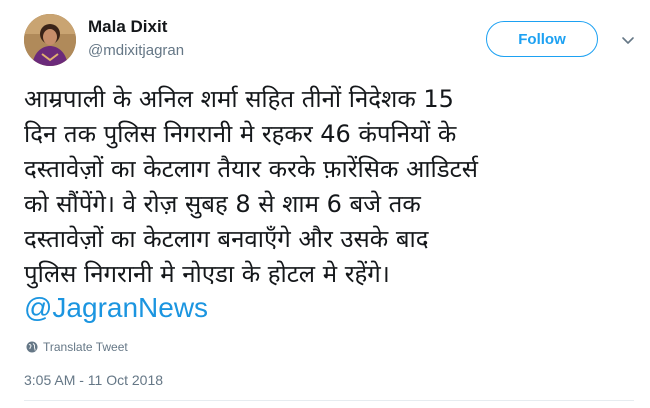  I want to click on translate-label: Translate Tweet, so click(85, 347).